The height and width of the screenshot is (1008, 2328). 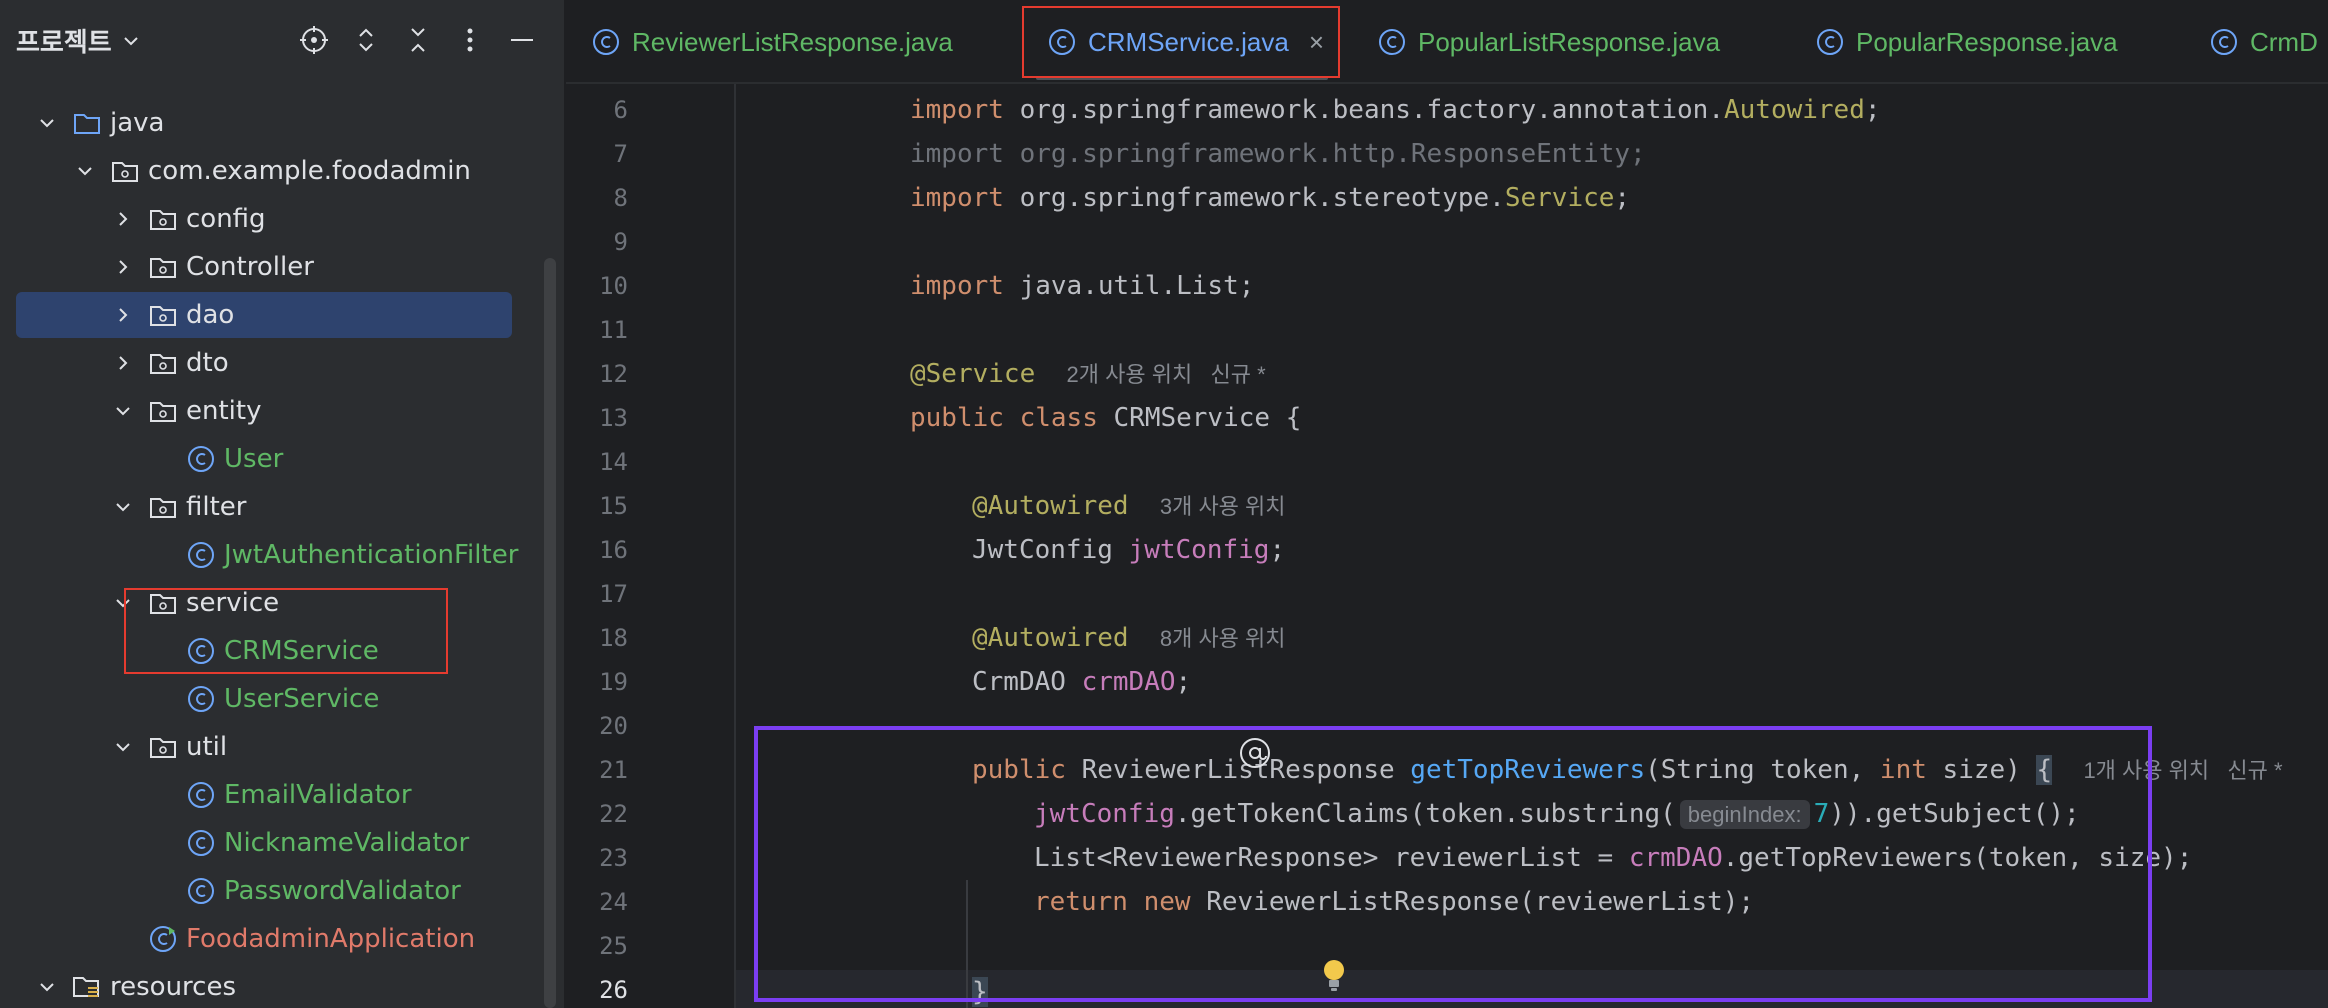 I want to click on line-number: 14, so click(x=613, y=462).